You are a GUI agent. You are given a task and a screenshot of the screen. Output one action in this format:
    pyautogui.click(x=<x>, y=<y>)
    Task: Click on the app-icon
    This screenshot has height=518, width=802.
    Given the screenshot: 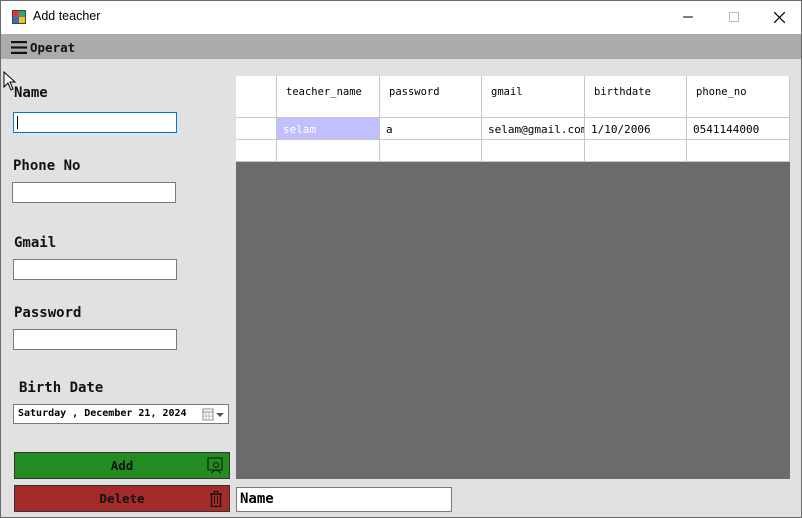 What is the action you would take?
    pyautogui.click(x=19, y=17)
    